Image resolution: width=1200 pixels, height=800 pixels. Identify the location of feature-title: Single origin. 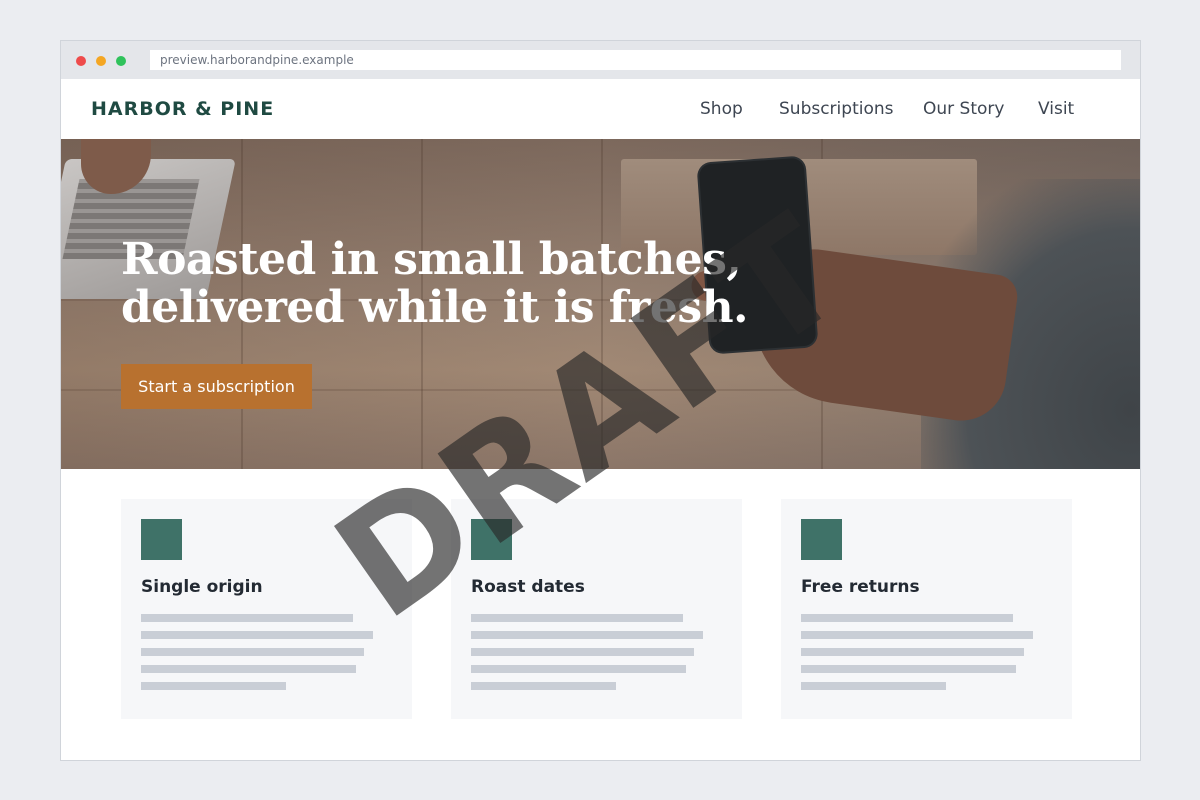
(202, 587).